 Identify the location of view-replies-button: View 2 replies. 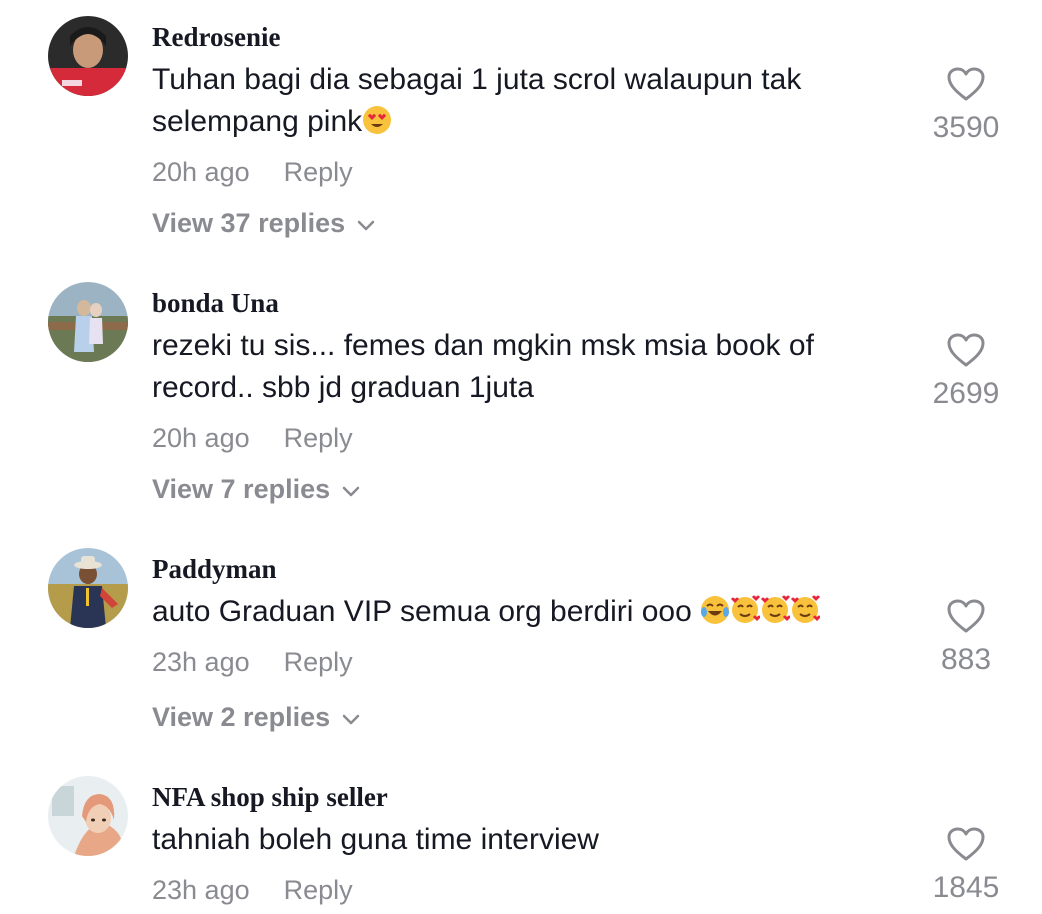
(256, 717).